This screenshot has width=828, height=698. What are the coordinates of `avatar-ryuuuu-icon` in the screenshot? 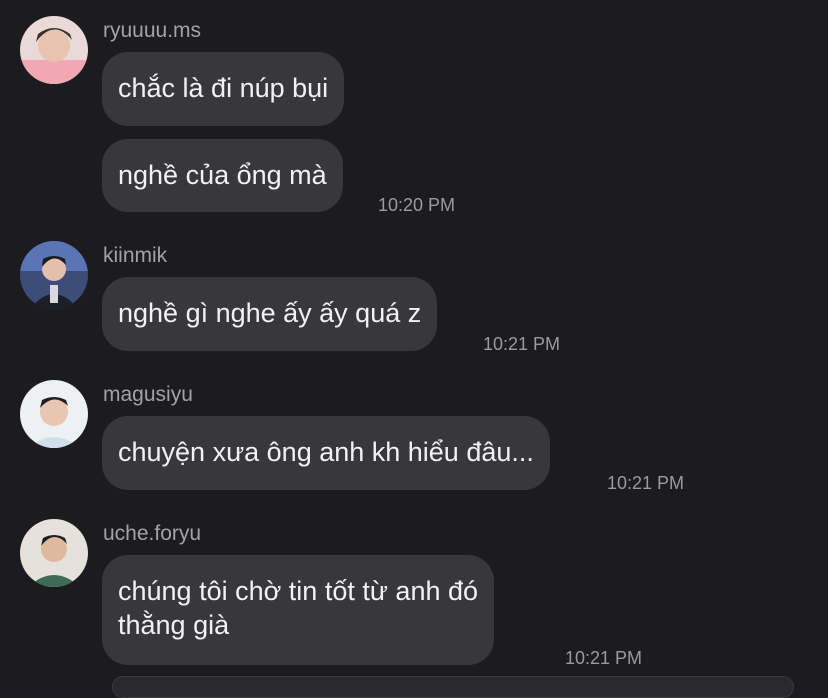 It's located at (54, 50).